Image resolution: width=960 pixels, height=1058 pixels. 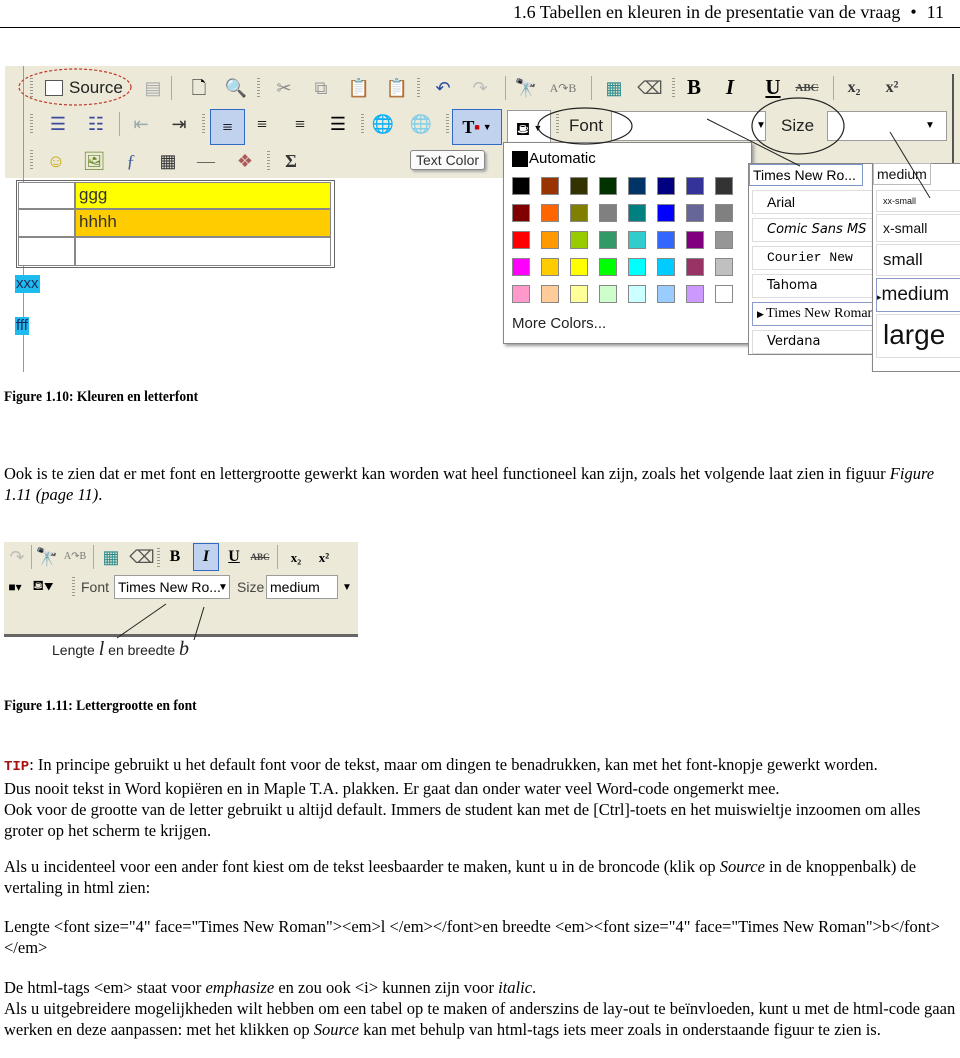 I want to click on figure-1-11-annotation: Lengte l en breedte b, so click(x=120, y=649).